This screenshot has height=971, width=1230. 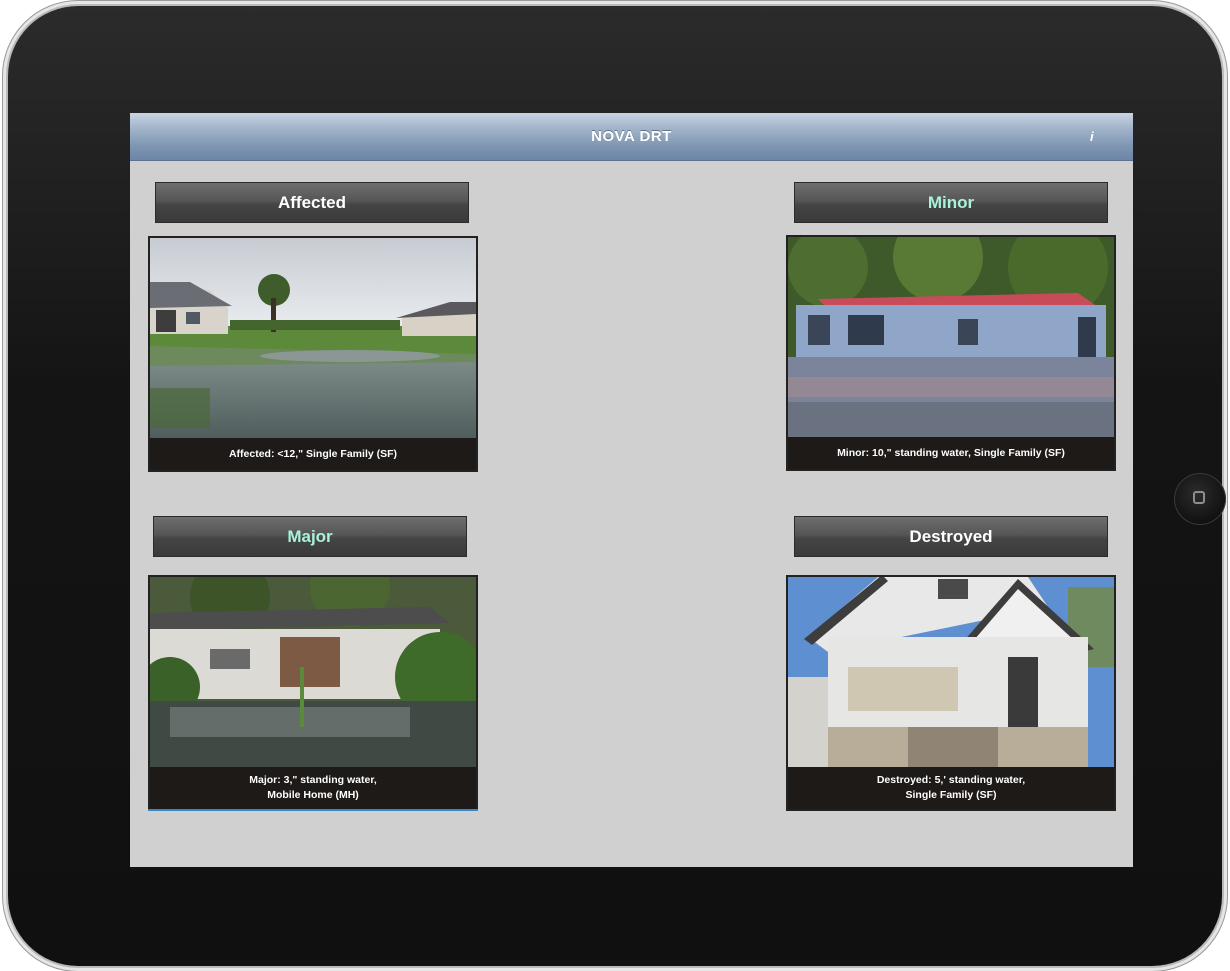 I want to click on major-flood-photo, so click(x=313, y=677).